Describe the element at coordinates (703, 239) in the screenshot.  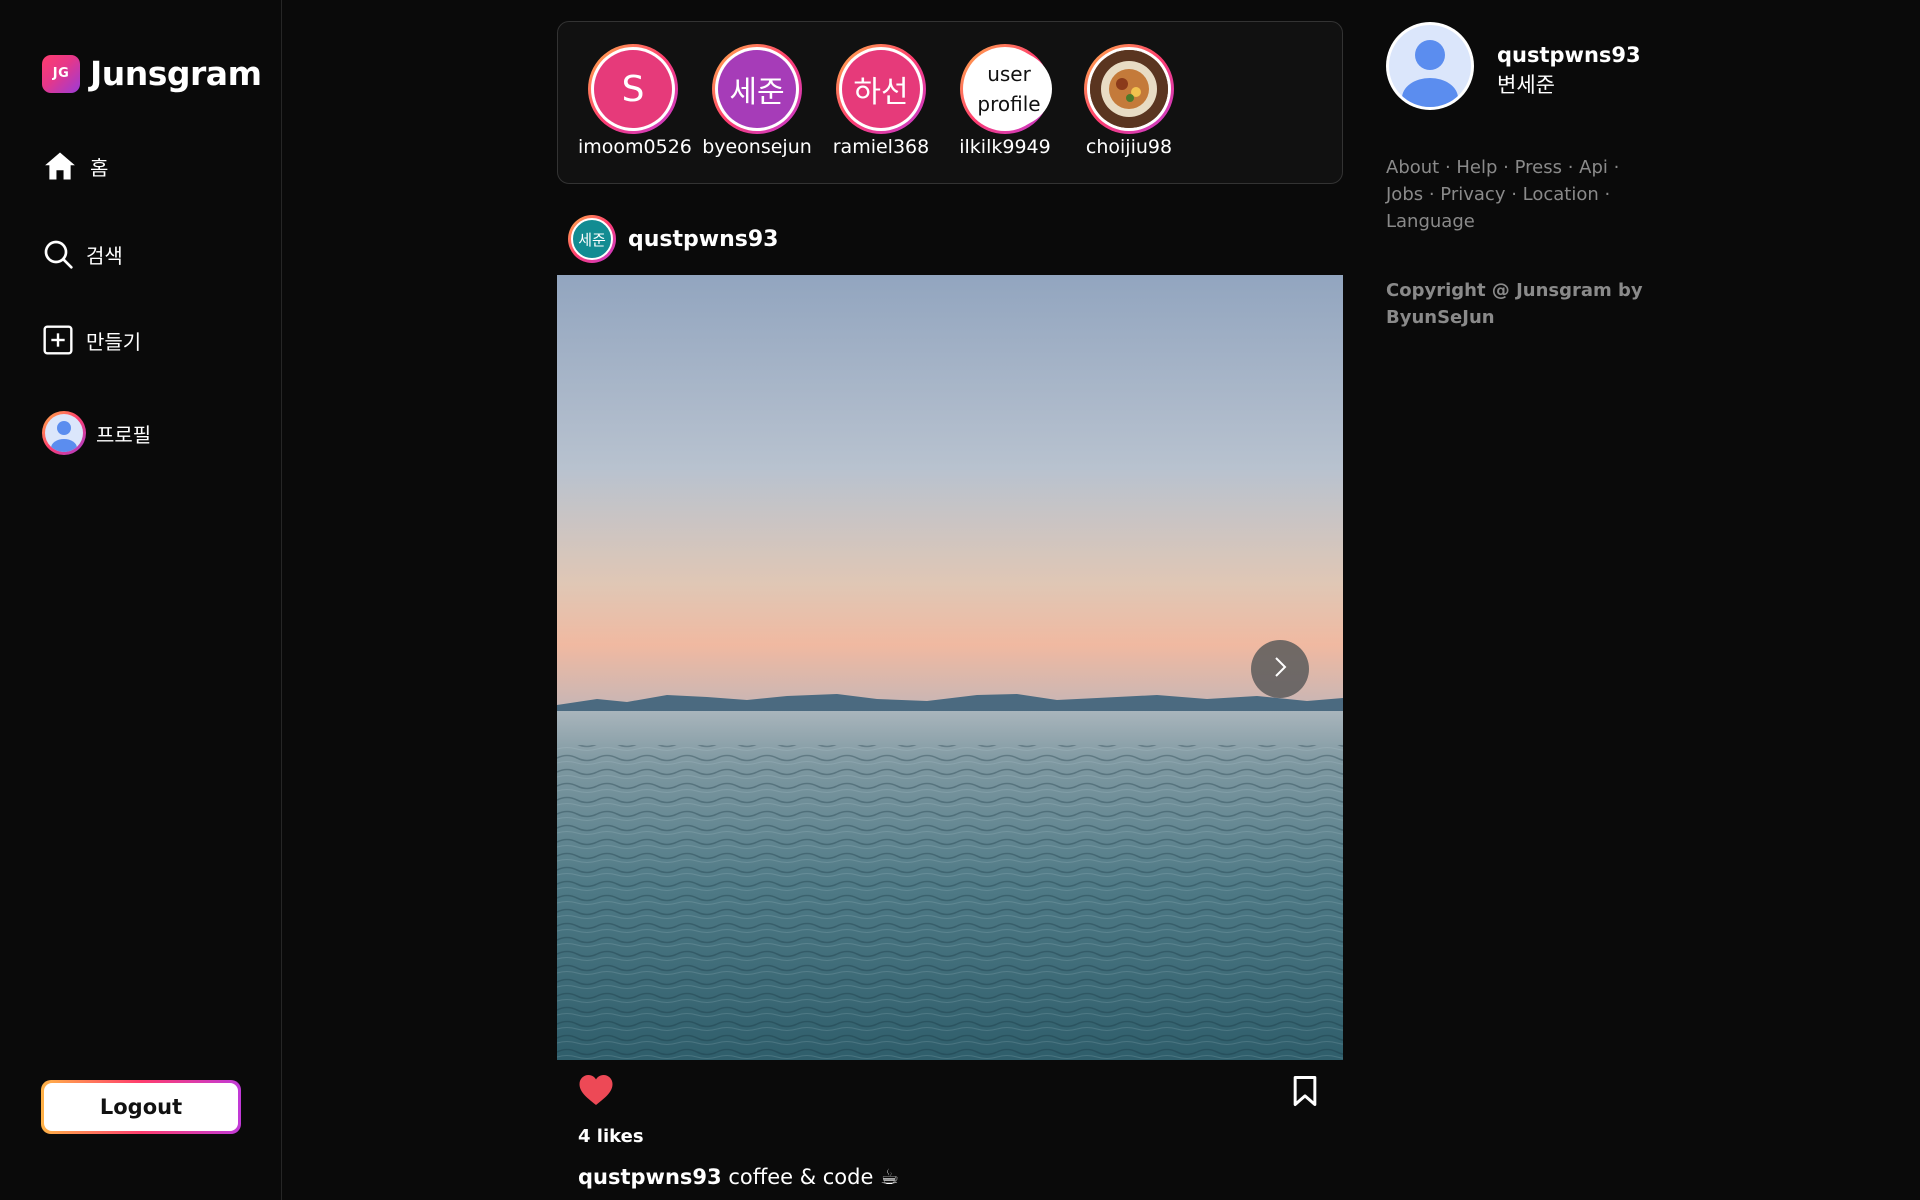
I see `post-username: qustpwns93` at that location.